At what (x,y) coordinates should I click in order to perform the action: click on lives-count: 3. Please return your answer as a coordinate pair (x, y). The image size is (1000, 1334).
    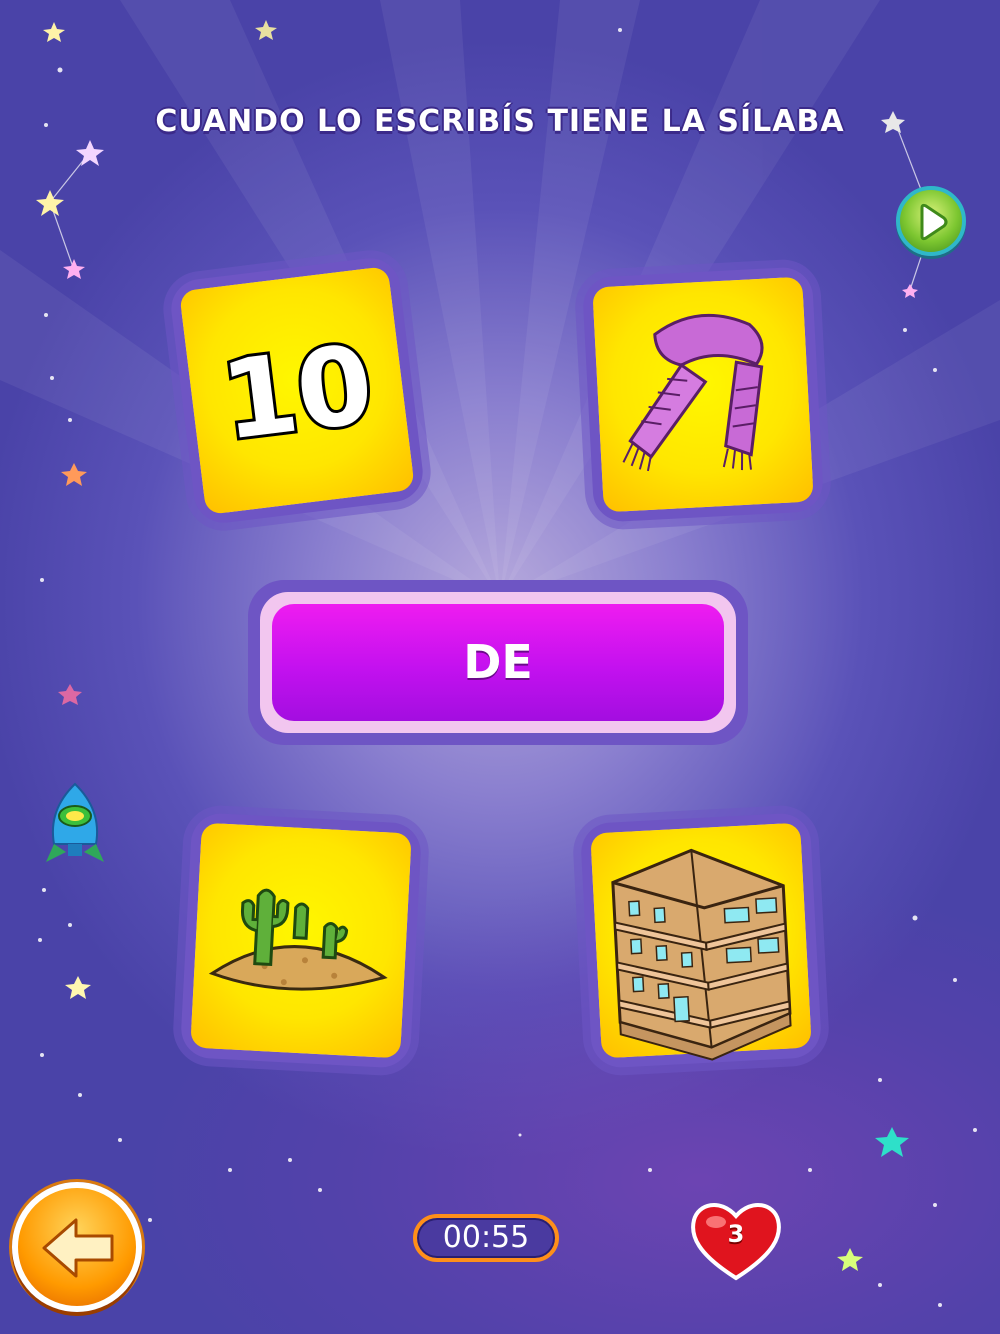
    Looking at the image, I should click on (736, 1234).